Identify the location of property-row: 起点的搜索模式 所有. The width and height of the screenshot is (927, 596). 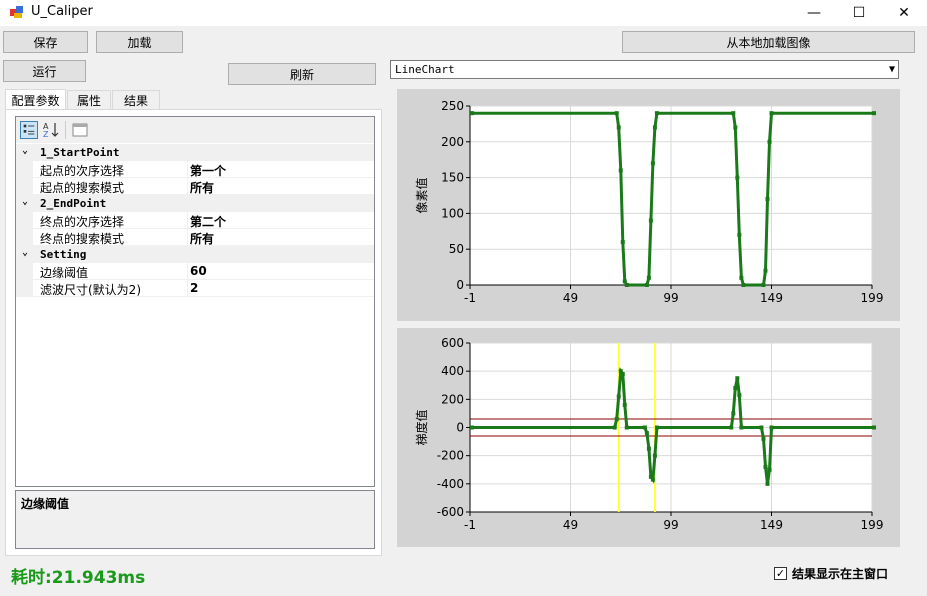
(195, 186).